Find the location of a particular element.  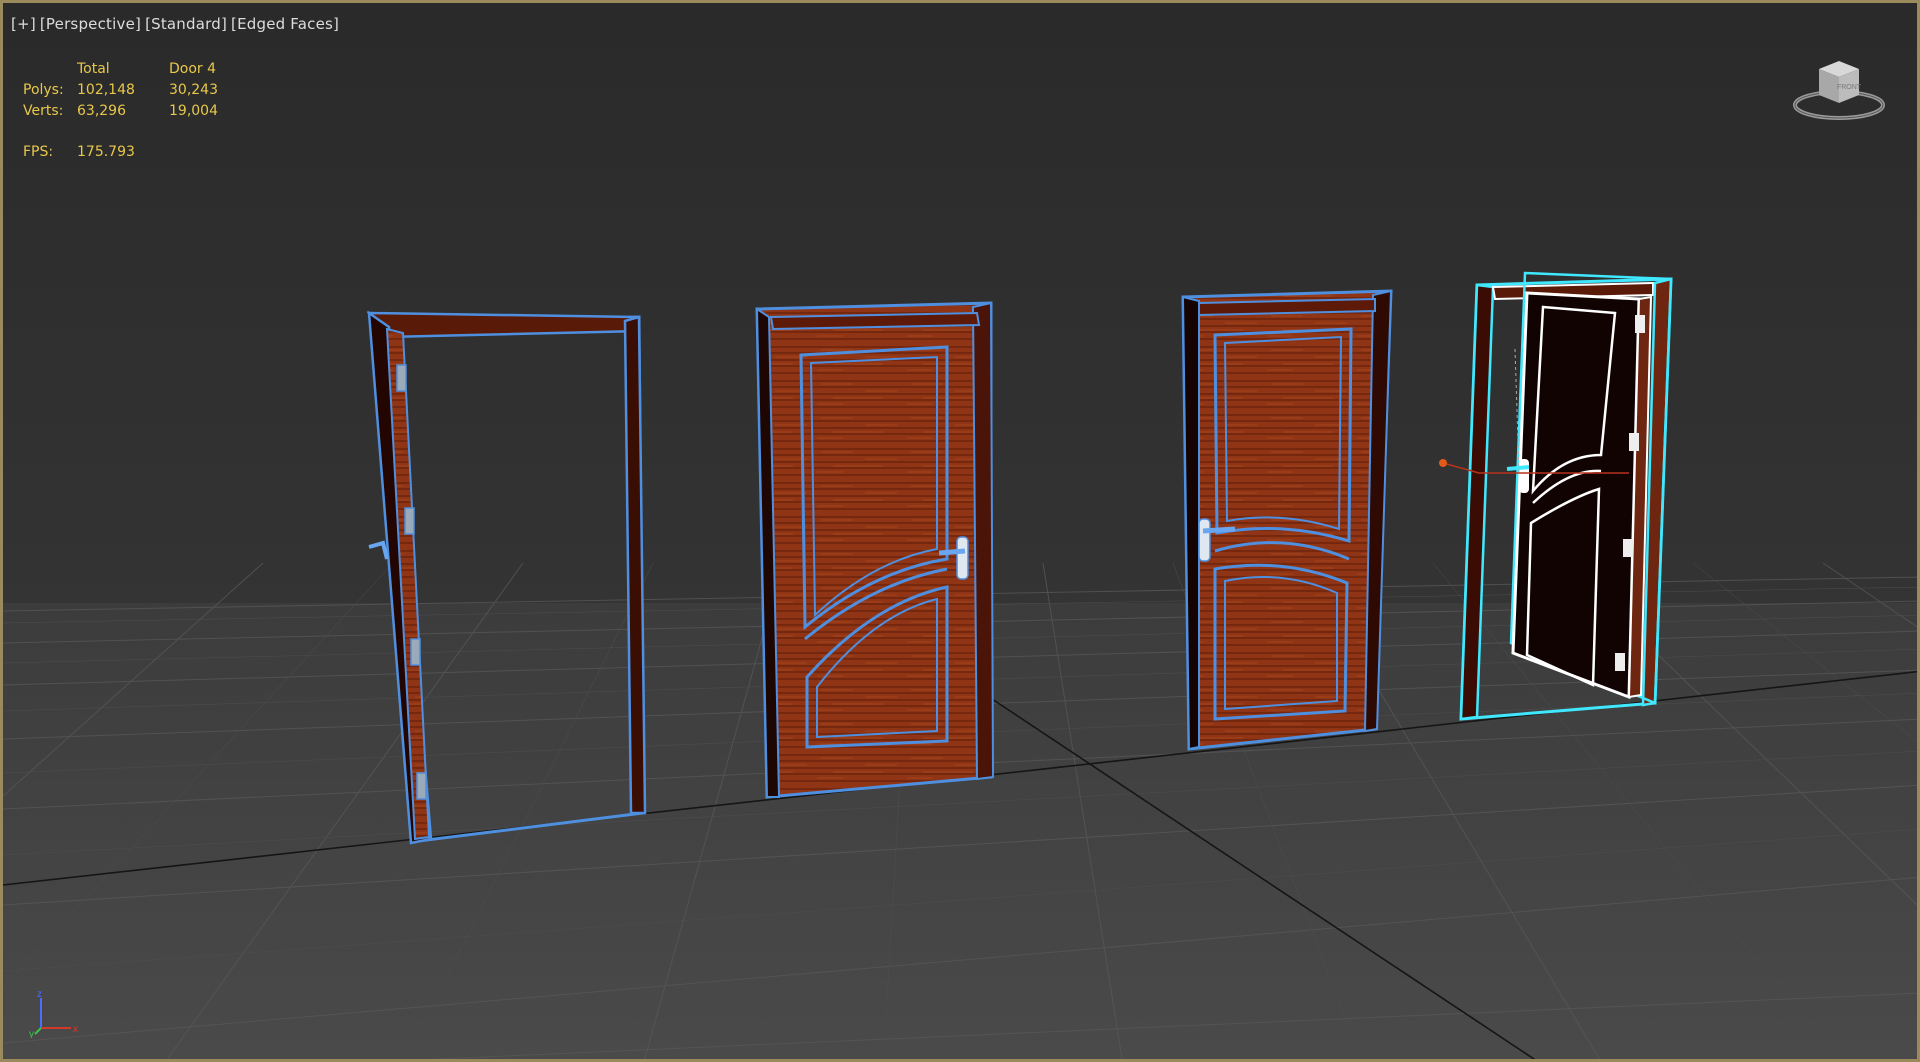

fps-value: 175.793 is located at coordinates (106, 151).